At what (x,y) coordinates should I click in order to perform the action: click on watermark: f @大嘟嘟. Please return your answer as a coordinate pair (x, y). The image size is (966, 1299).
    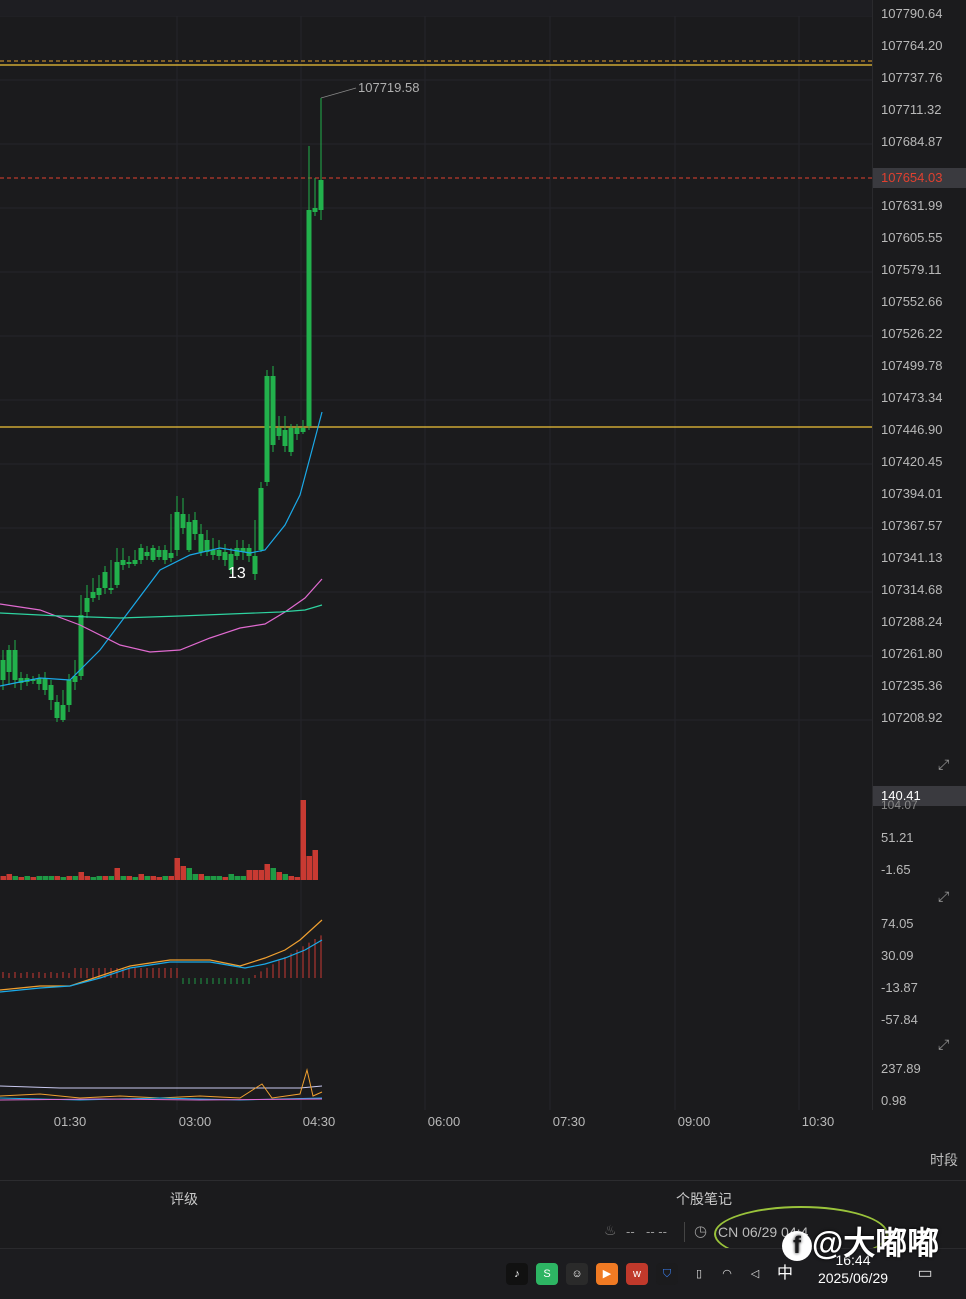
    Looking at the image, I should click on (860, 1241).